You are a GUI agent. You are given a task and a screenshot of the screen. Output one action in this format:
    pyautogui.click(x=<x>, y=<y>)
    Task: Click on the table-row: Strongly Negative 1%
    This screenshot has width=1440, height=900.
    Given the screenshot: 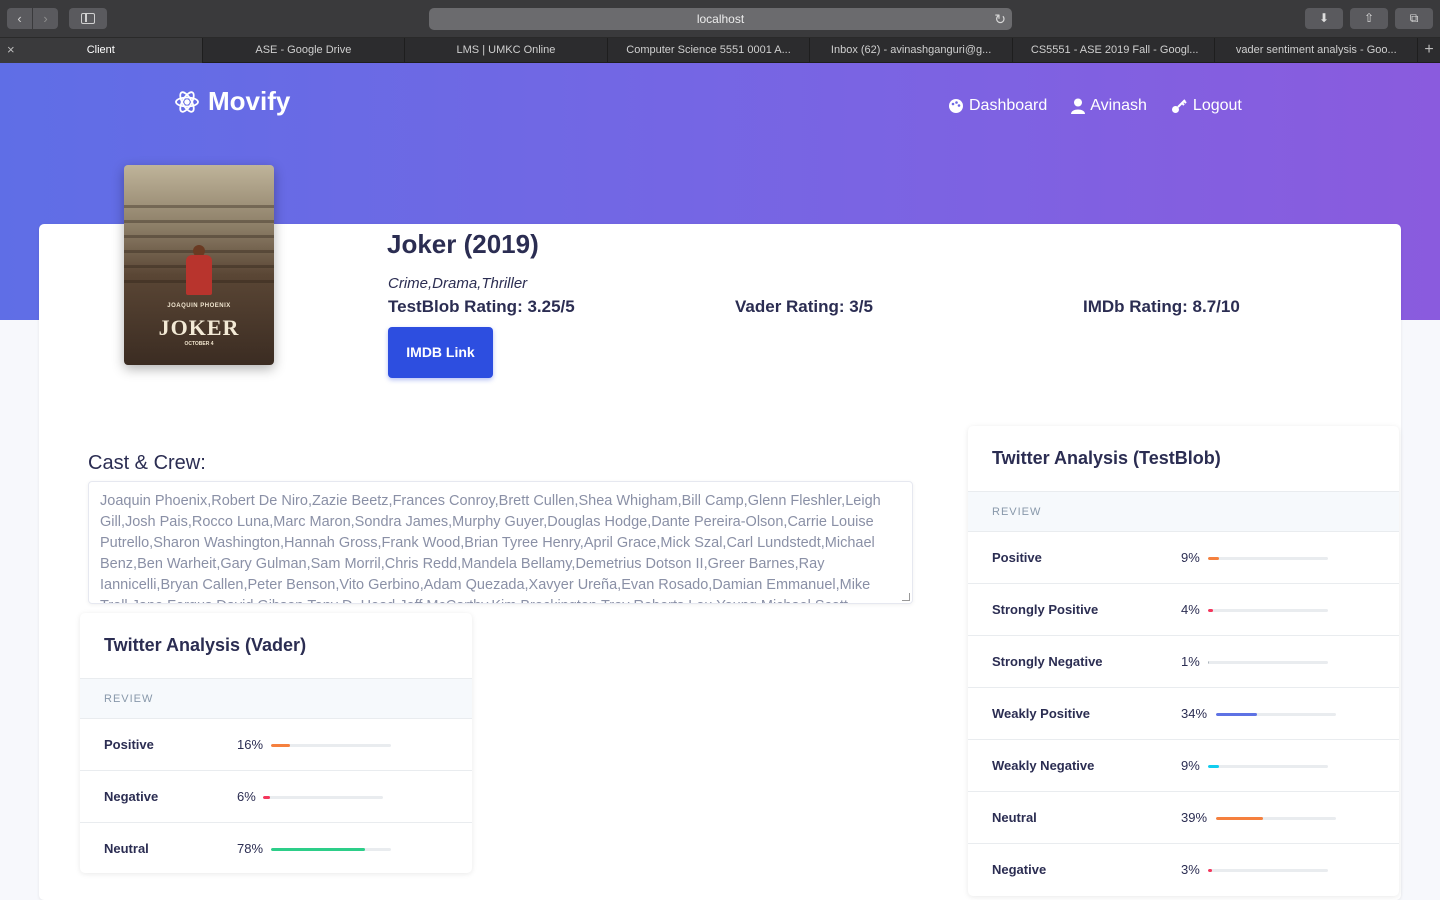 What is the action you would take?
    pyautogui.click(x=1183, y=662)
    